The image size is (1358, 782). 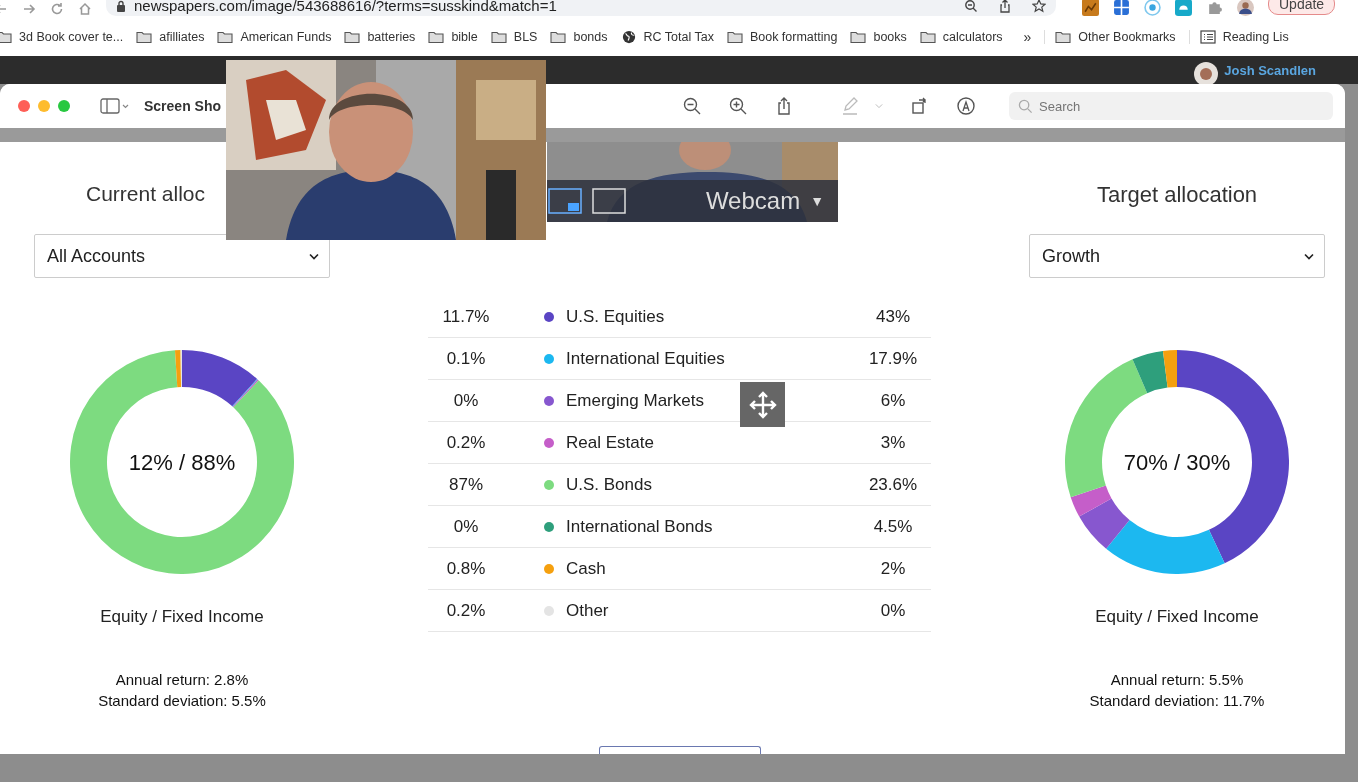 I want to click on reload-icon, so click(x=57, y=9).